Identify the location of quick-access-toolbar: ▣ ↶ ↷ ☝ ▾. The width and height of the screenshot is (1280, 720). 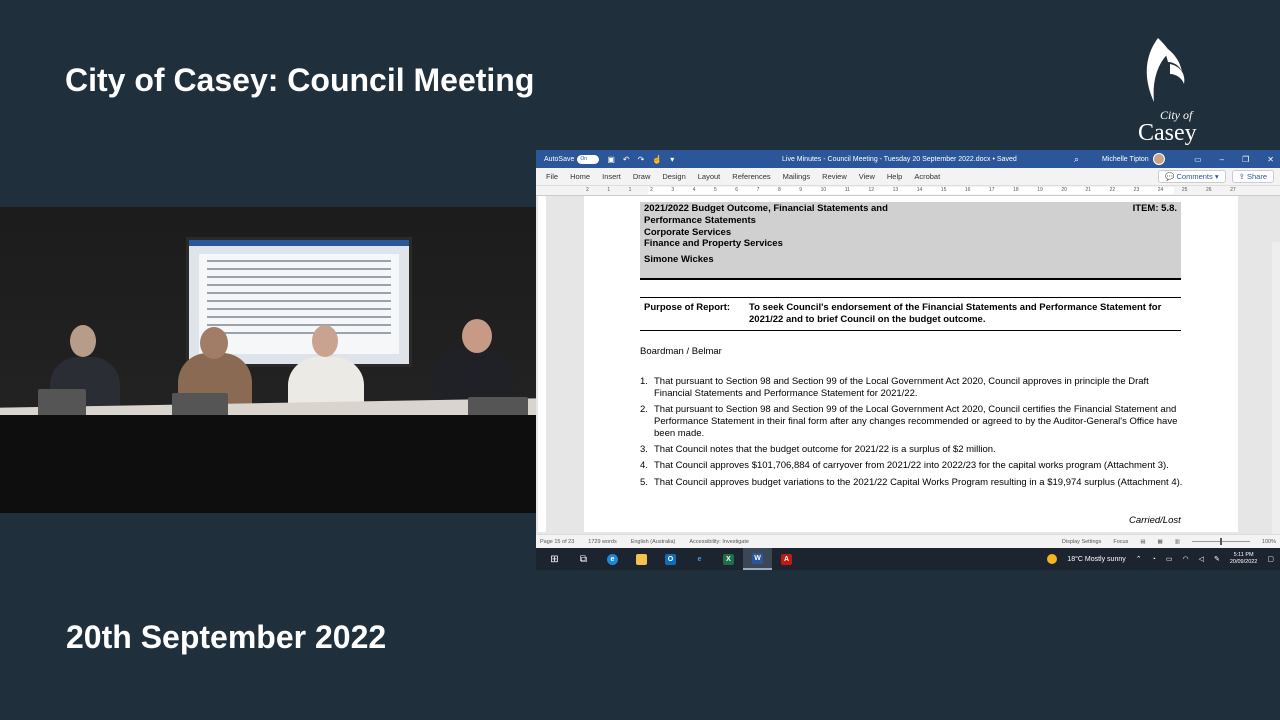
(640, 159).